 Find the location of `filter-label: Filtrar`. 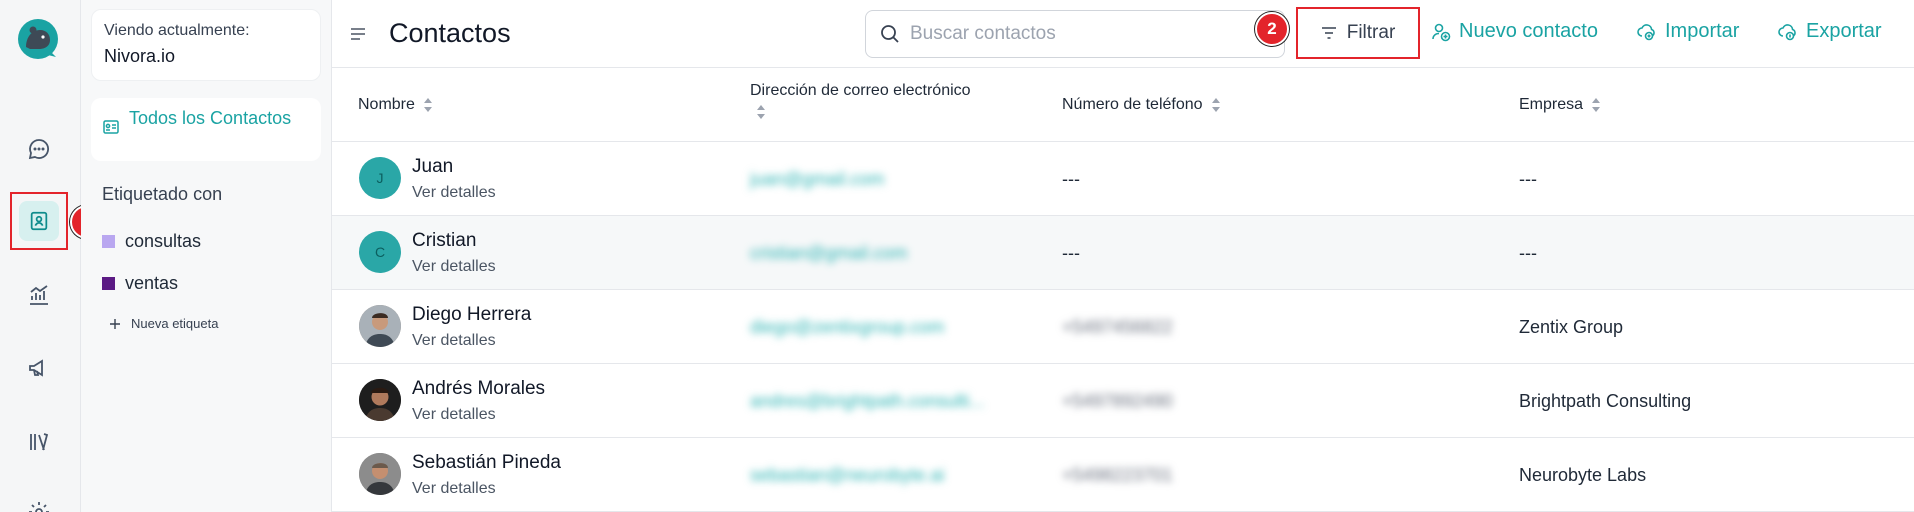

filter-label: Filtrar is located at coordinates (1371, 32).